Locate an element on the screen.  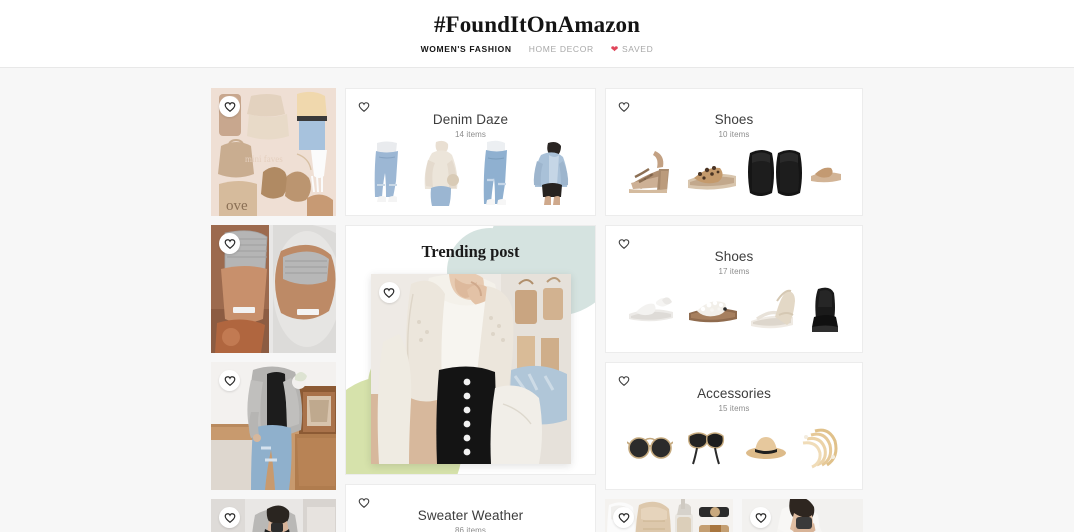
trending-post-title: Trending post is located at coordinates (470, 251).